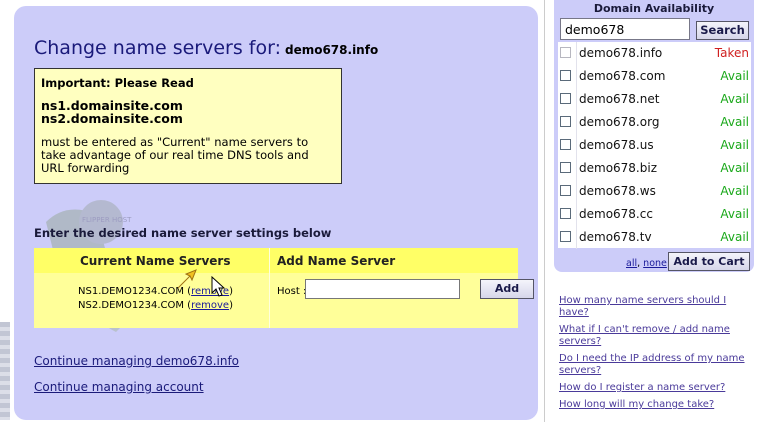  Describe the element at coordinates (654, 388) in the screenshot. I see `faq-link: How do I register a name server?` at that location.